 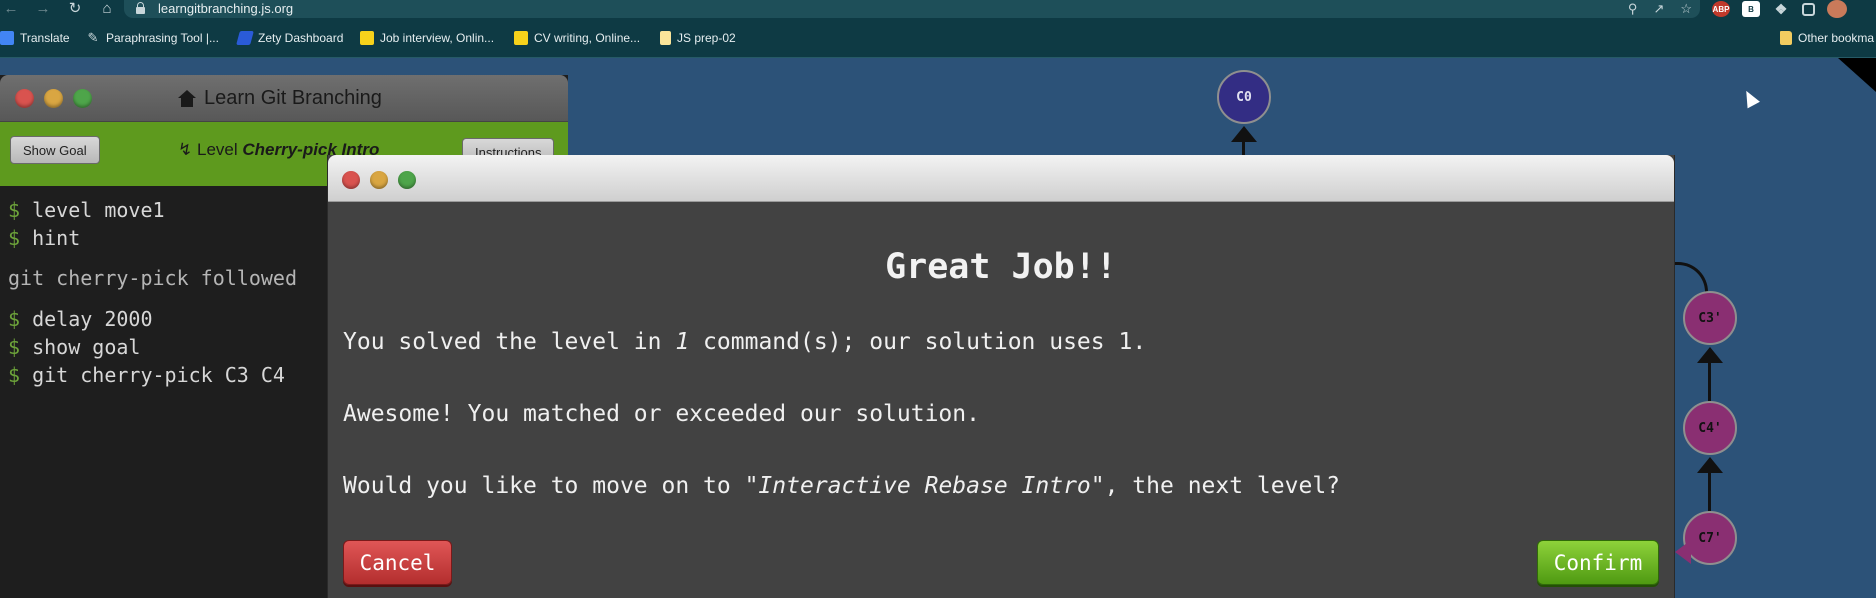 What do you see at coordinates (1808, 9) in the screenshot?
I see `side-panel-icon` at bounding box center [1808, 9].